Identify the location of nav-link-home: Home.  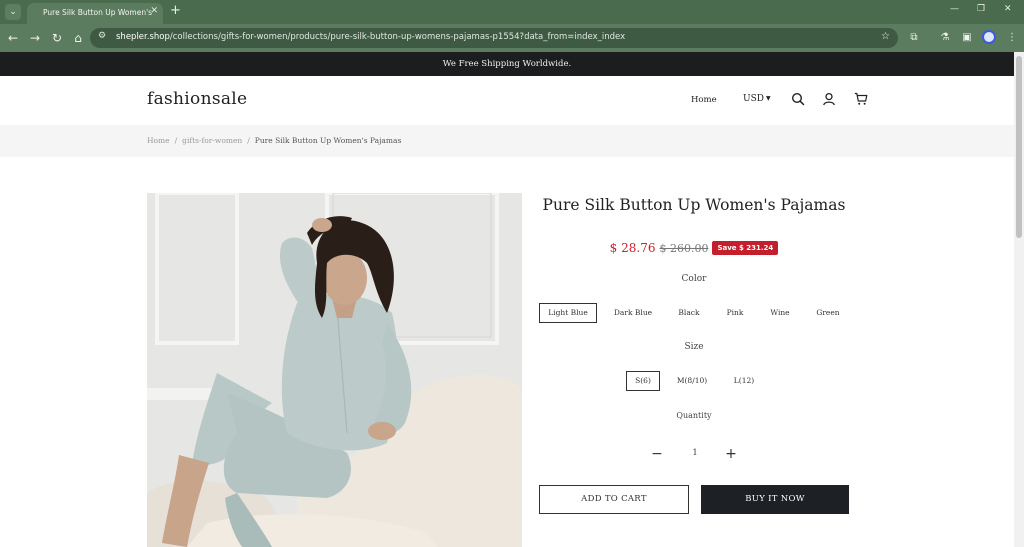
(704, 100).